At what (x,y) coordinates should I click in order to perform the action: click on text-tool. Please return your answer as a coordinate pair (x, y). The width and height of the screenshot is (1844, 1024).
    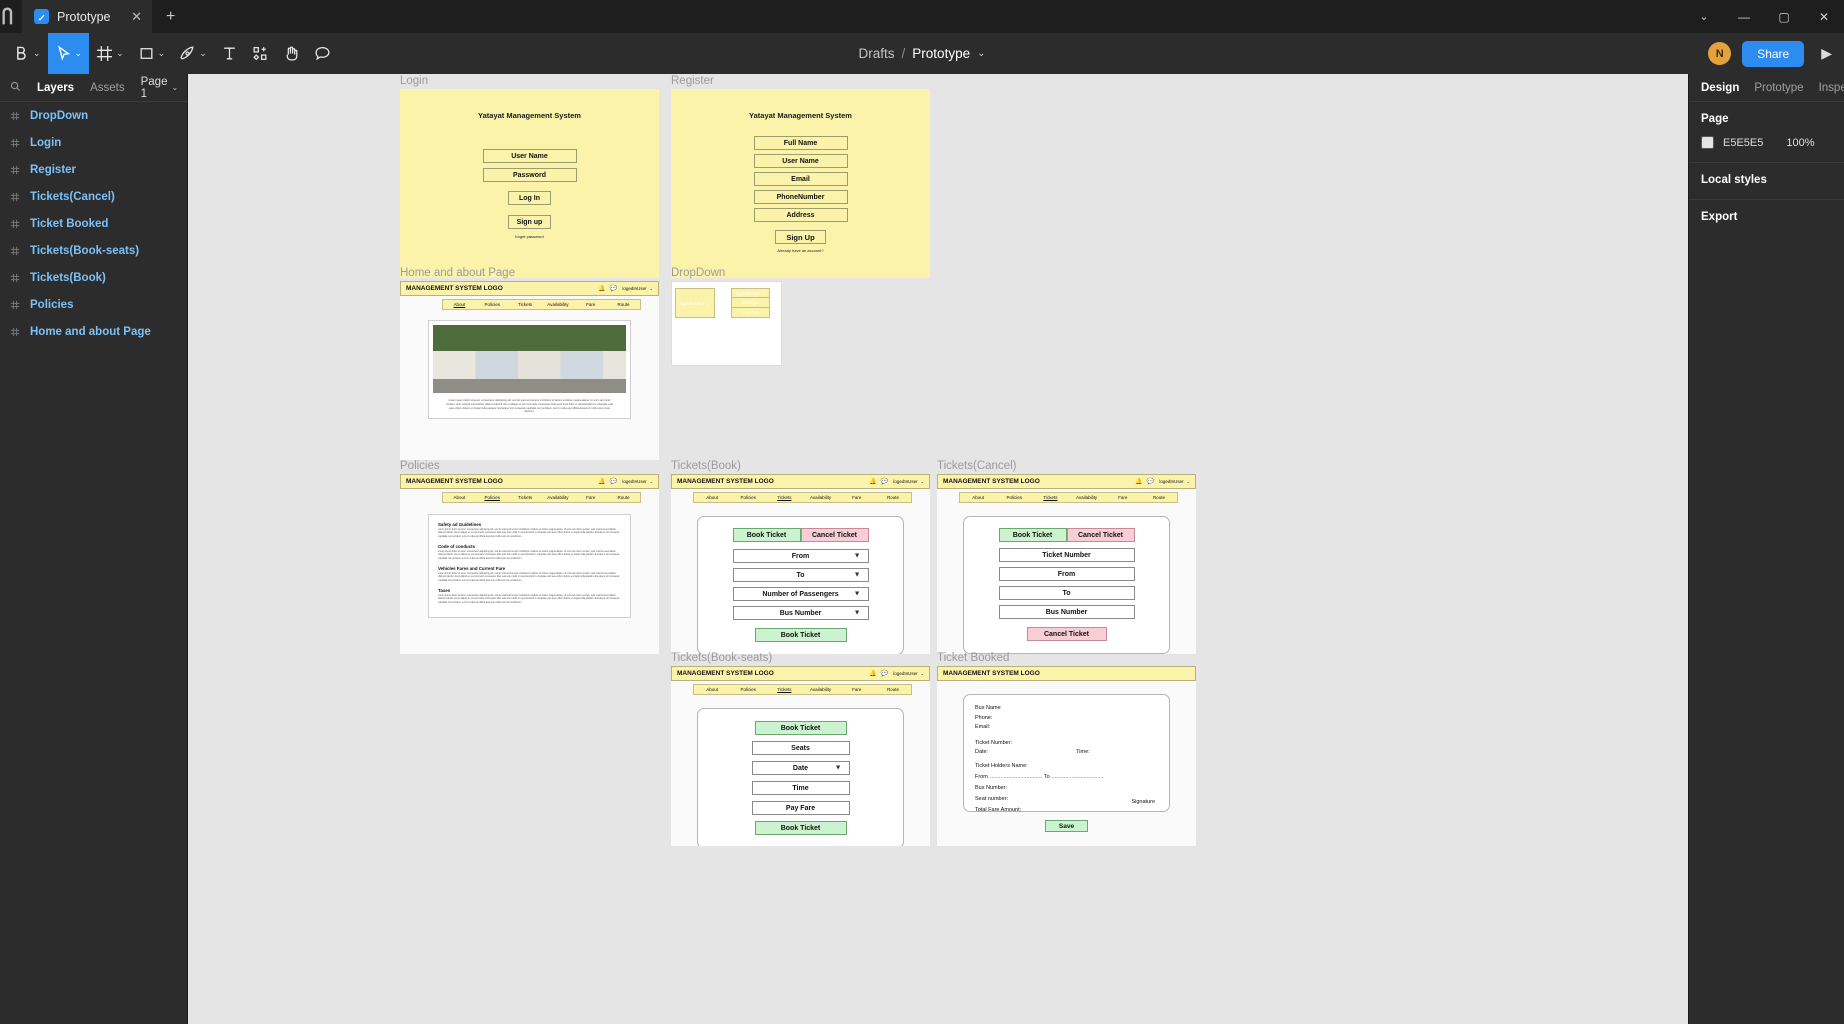
    Looking at the image, I should click on (229, 53).